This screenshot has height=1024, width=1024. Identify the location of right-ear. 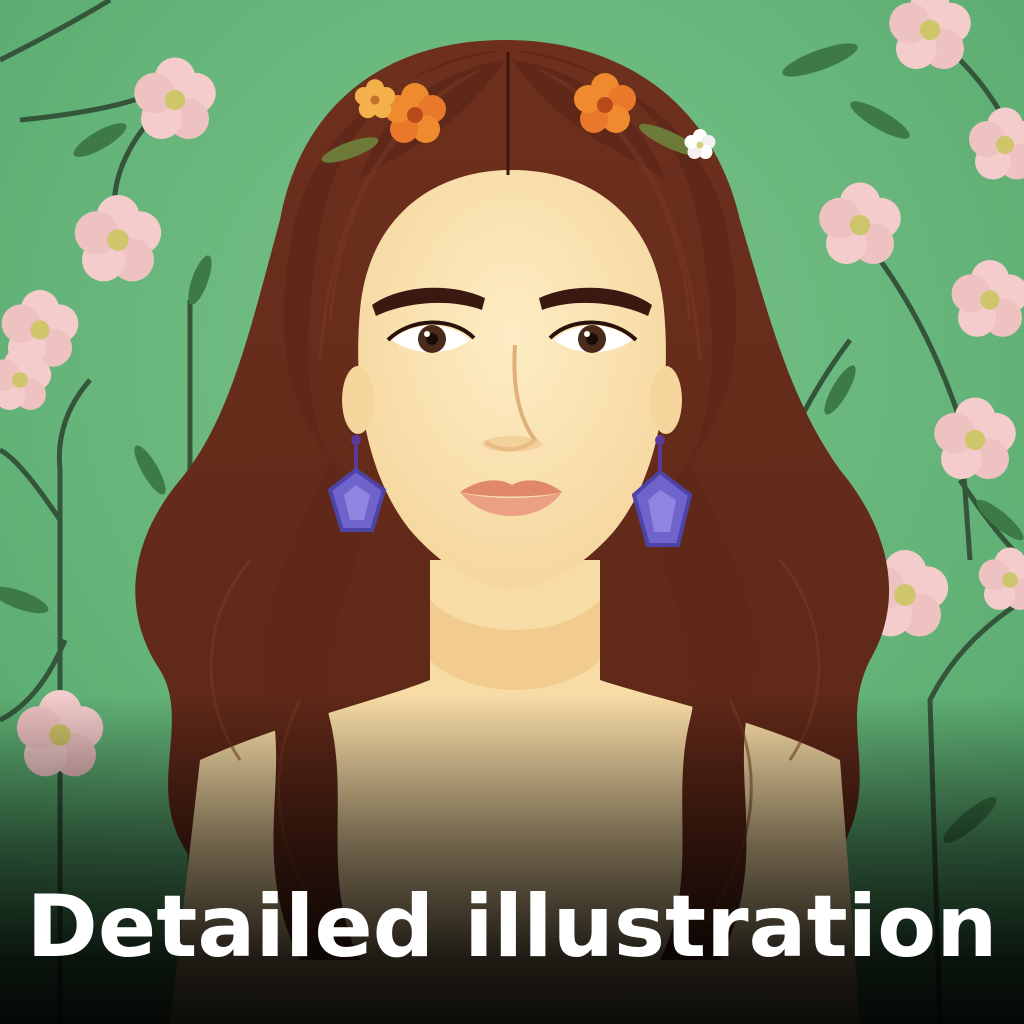
(666, 400).